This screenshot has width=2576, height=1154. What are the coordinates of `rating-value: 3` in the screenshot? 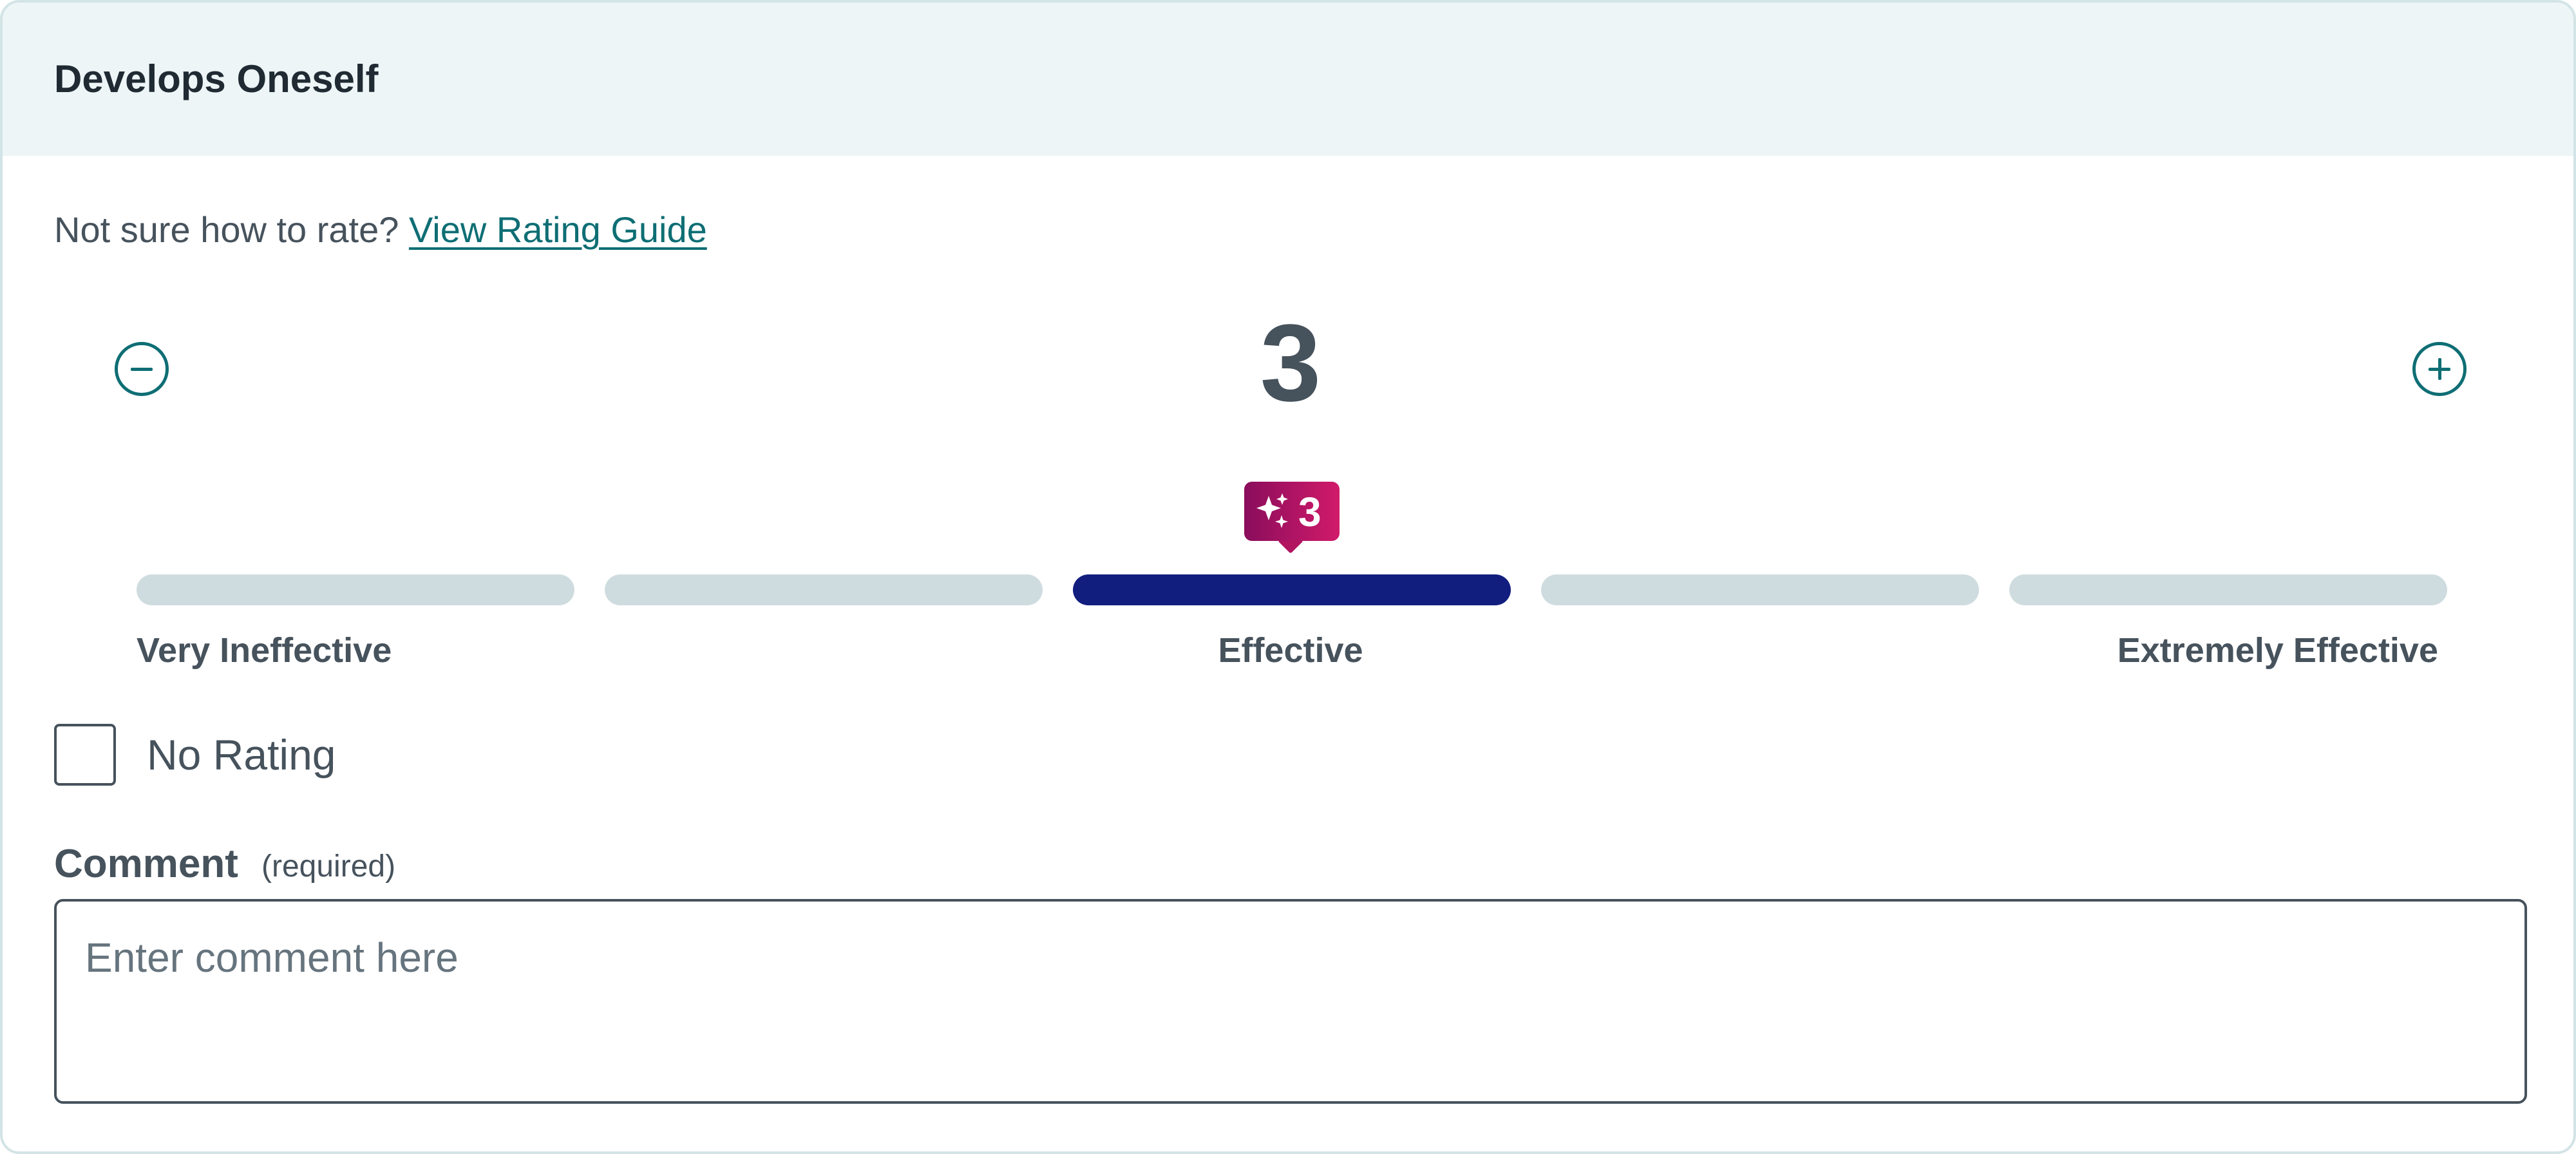 It's located at (1290, 363).